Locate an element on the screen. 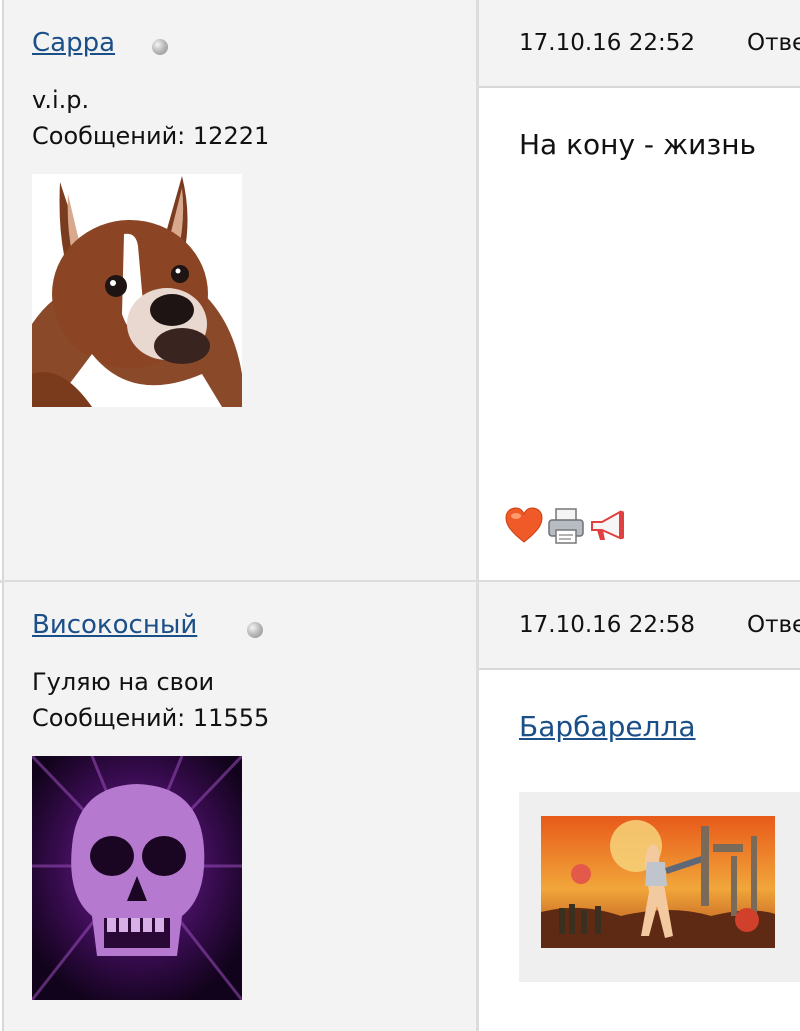  username-link: Високосный is located at coordinates (114, 625).